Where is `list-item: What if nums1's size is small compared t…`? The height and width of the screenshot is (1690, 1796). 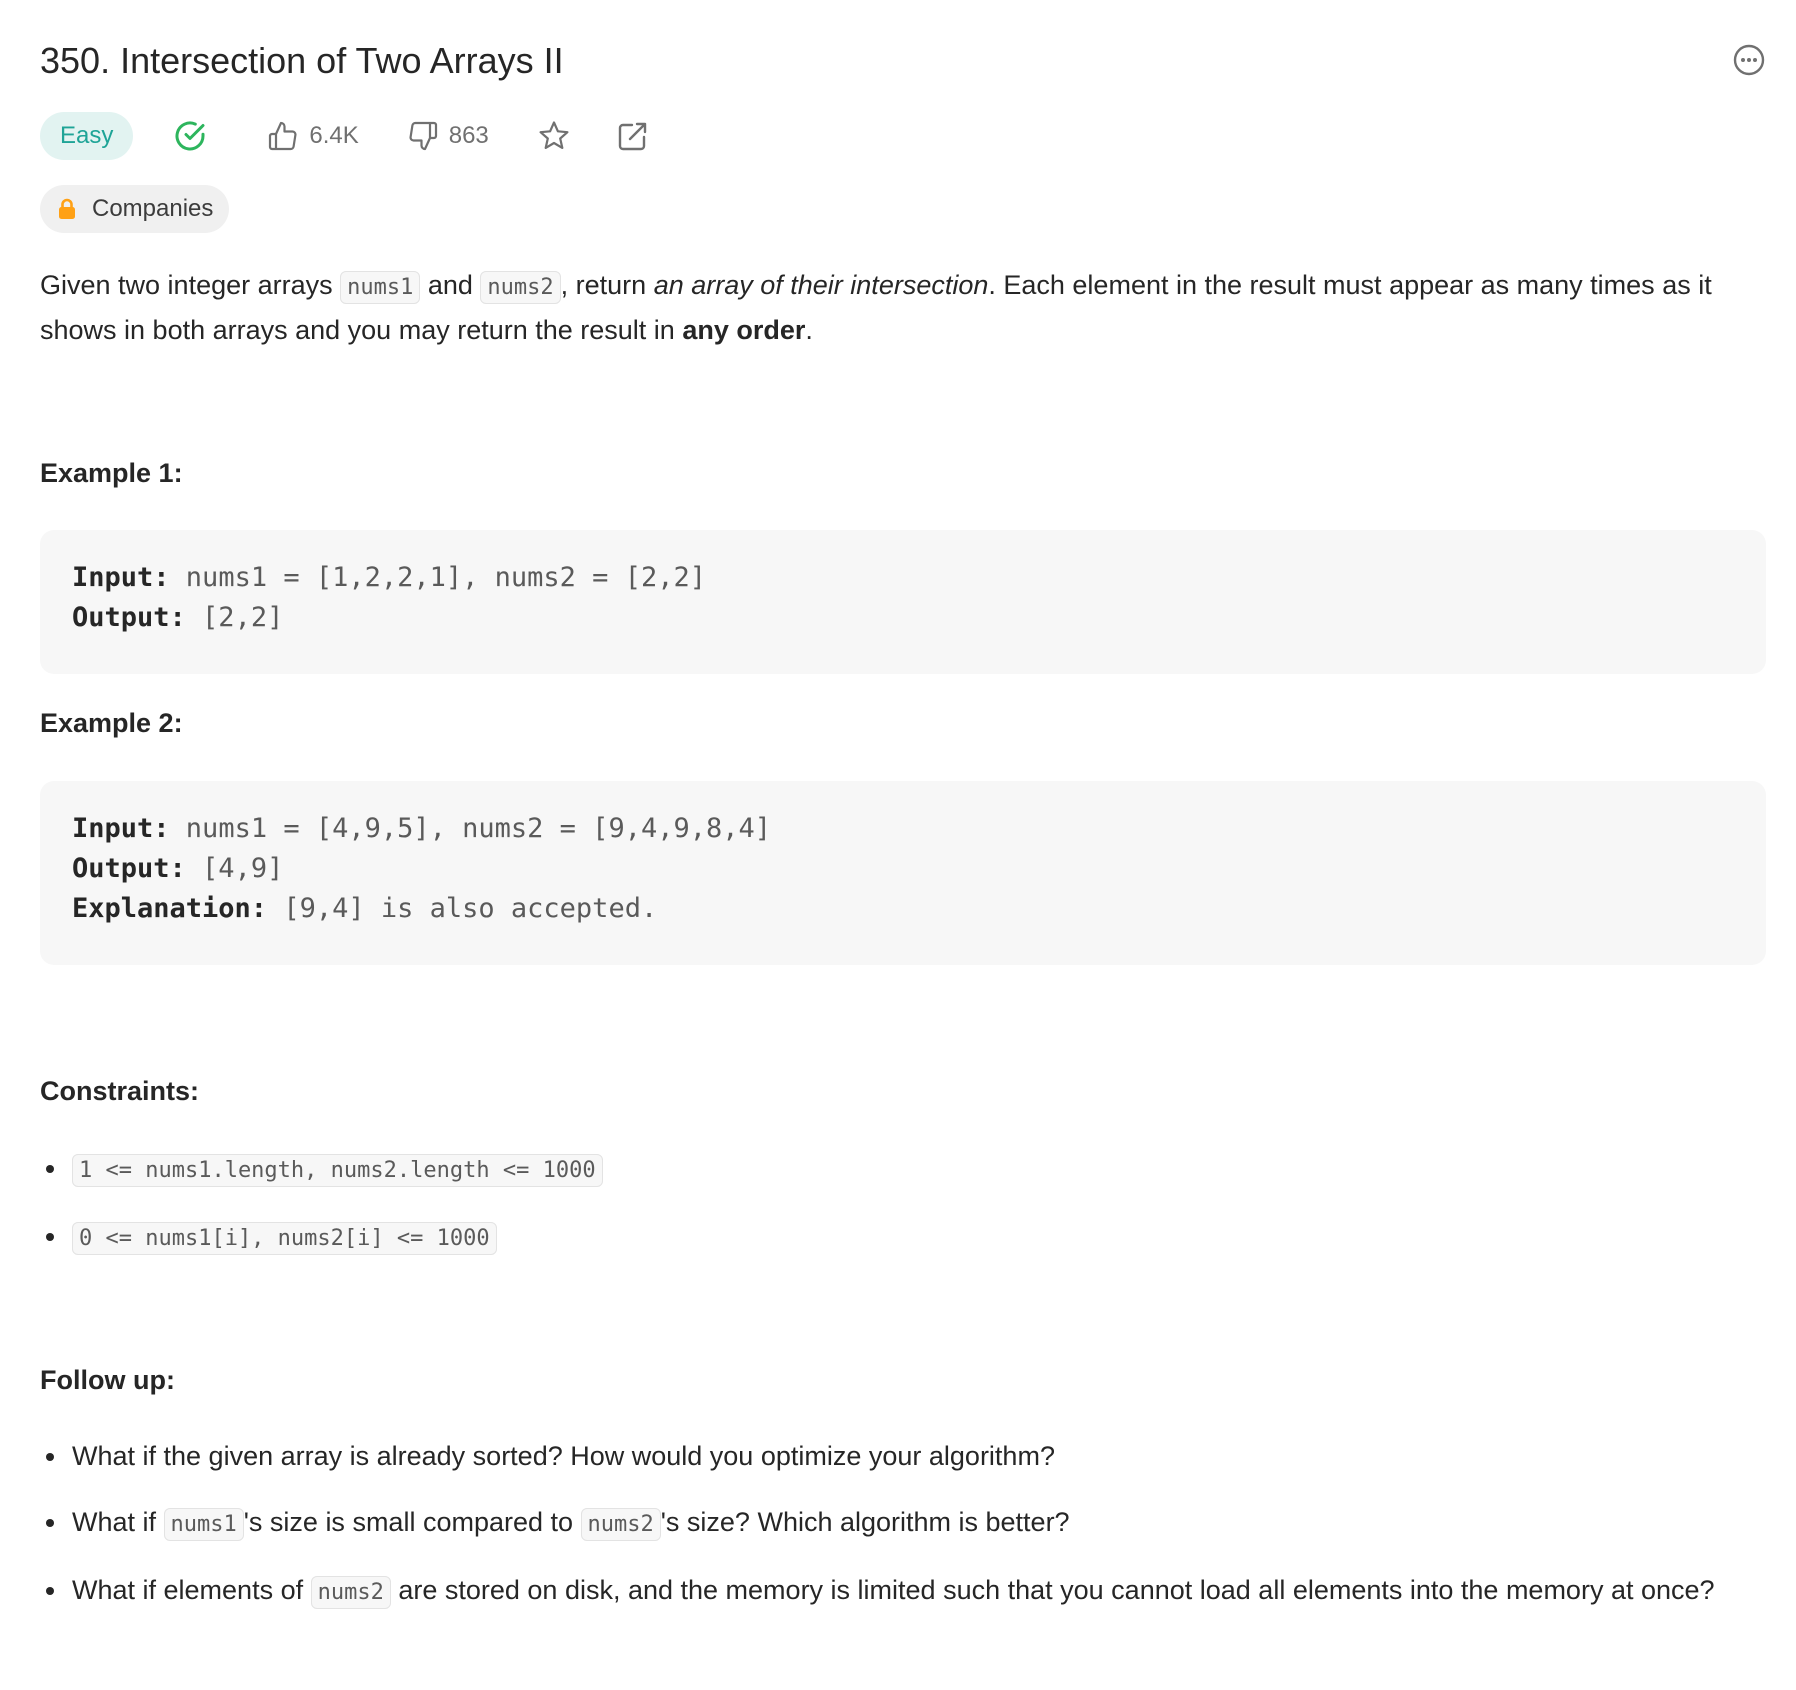 list-item: What if nums1's size is small compared t… is located at coordinates (903, 1523).